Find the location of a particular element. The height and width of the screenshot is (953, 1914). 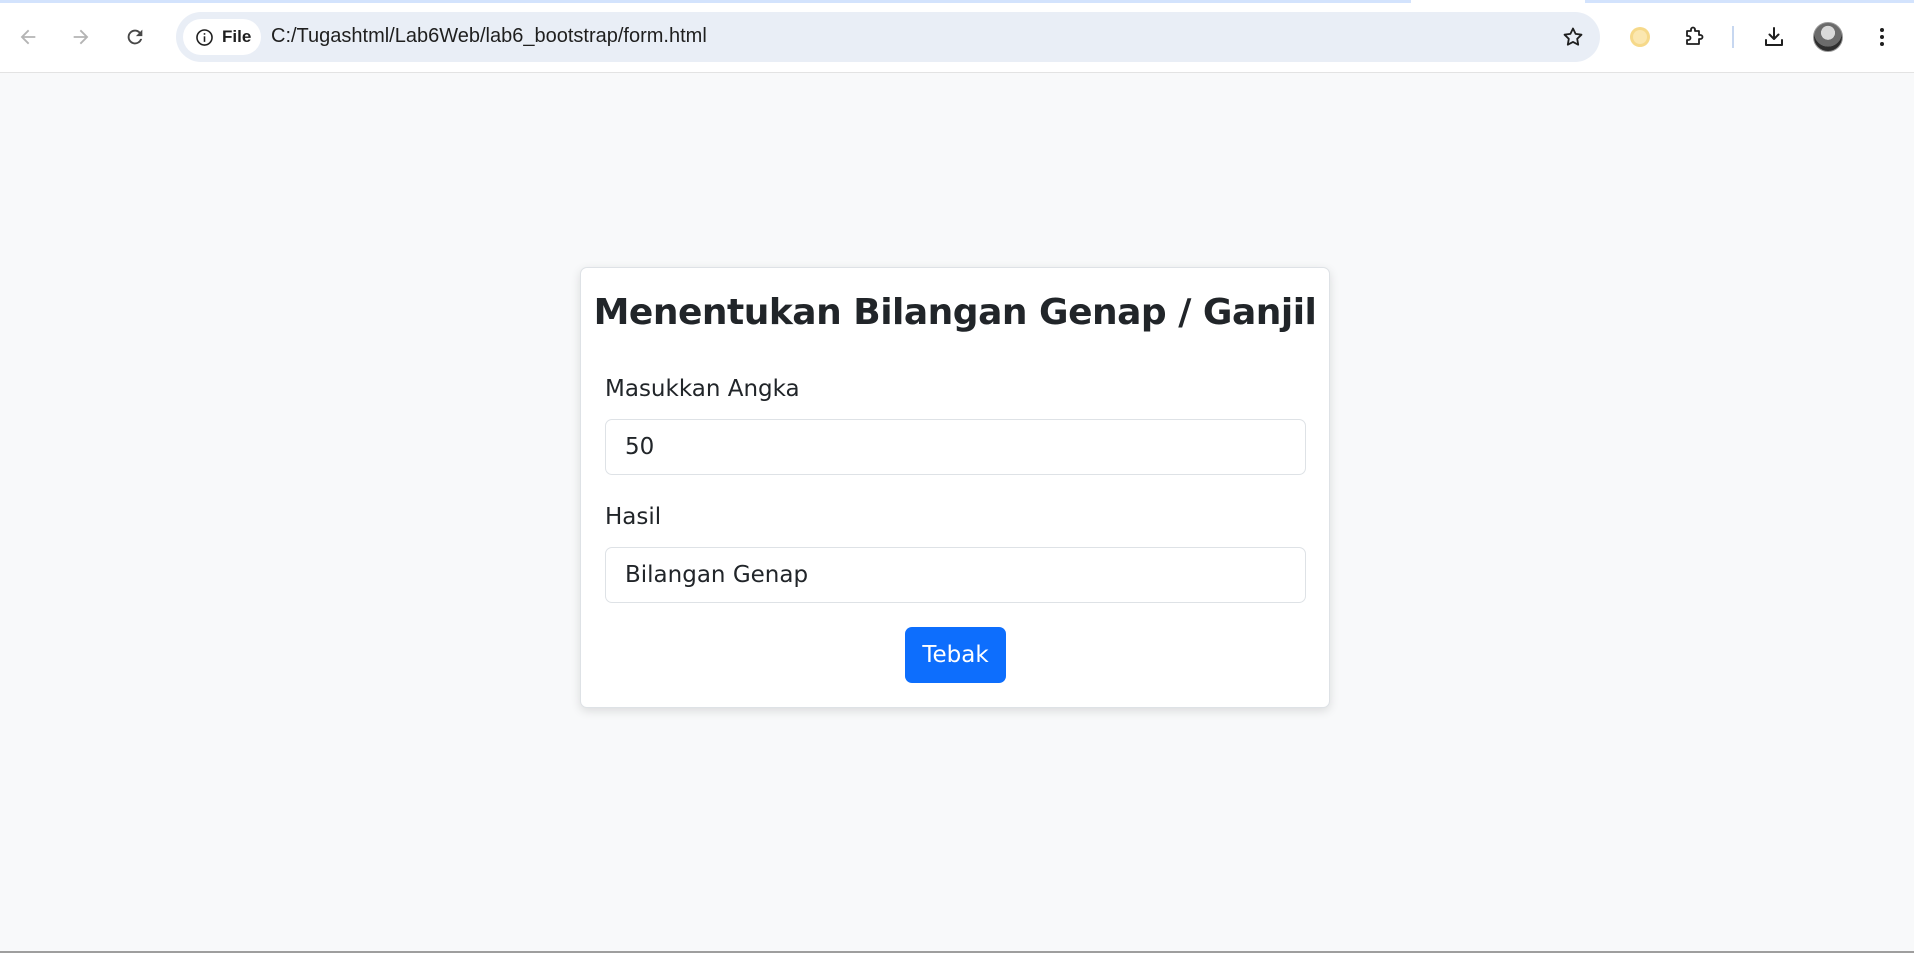

number-input is located at coordinates (955, 447).